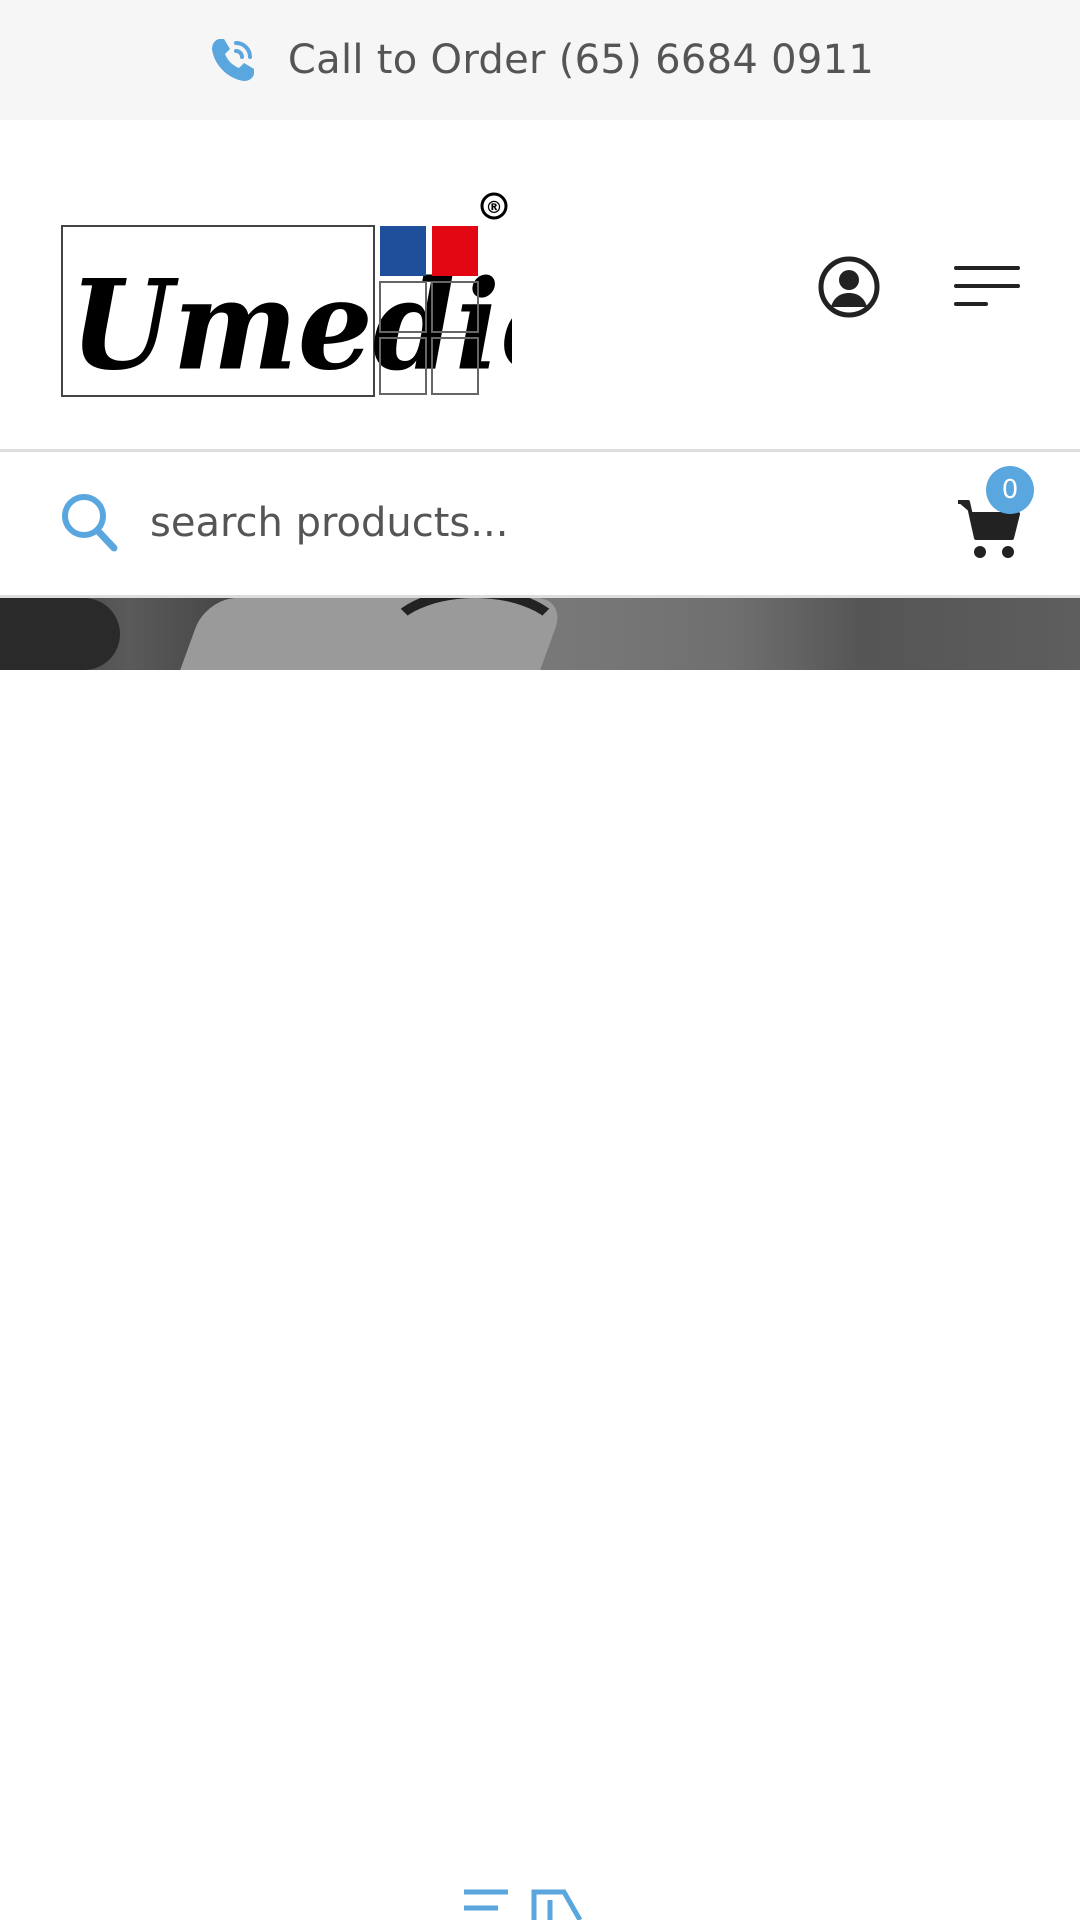  I want to click on user-circle-icon, so click(849, 287).